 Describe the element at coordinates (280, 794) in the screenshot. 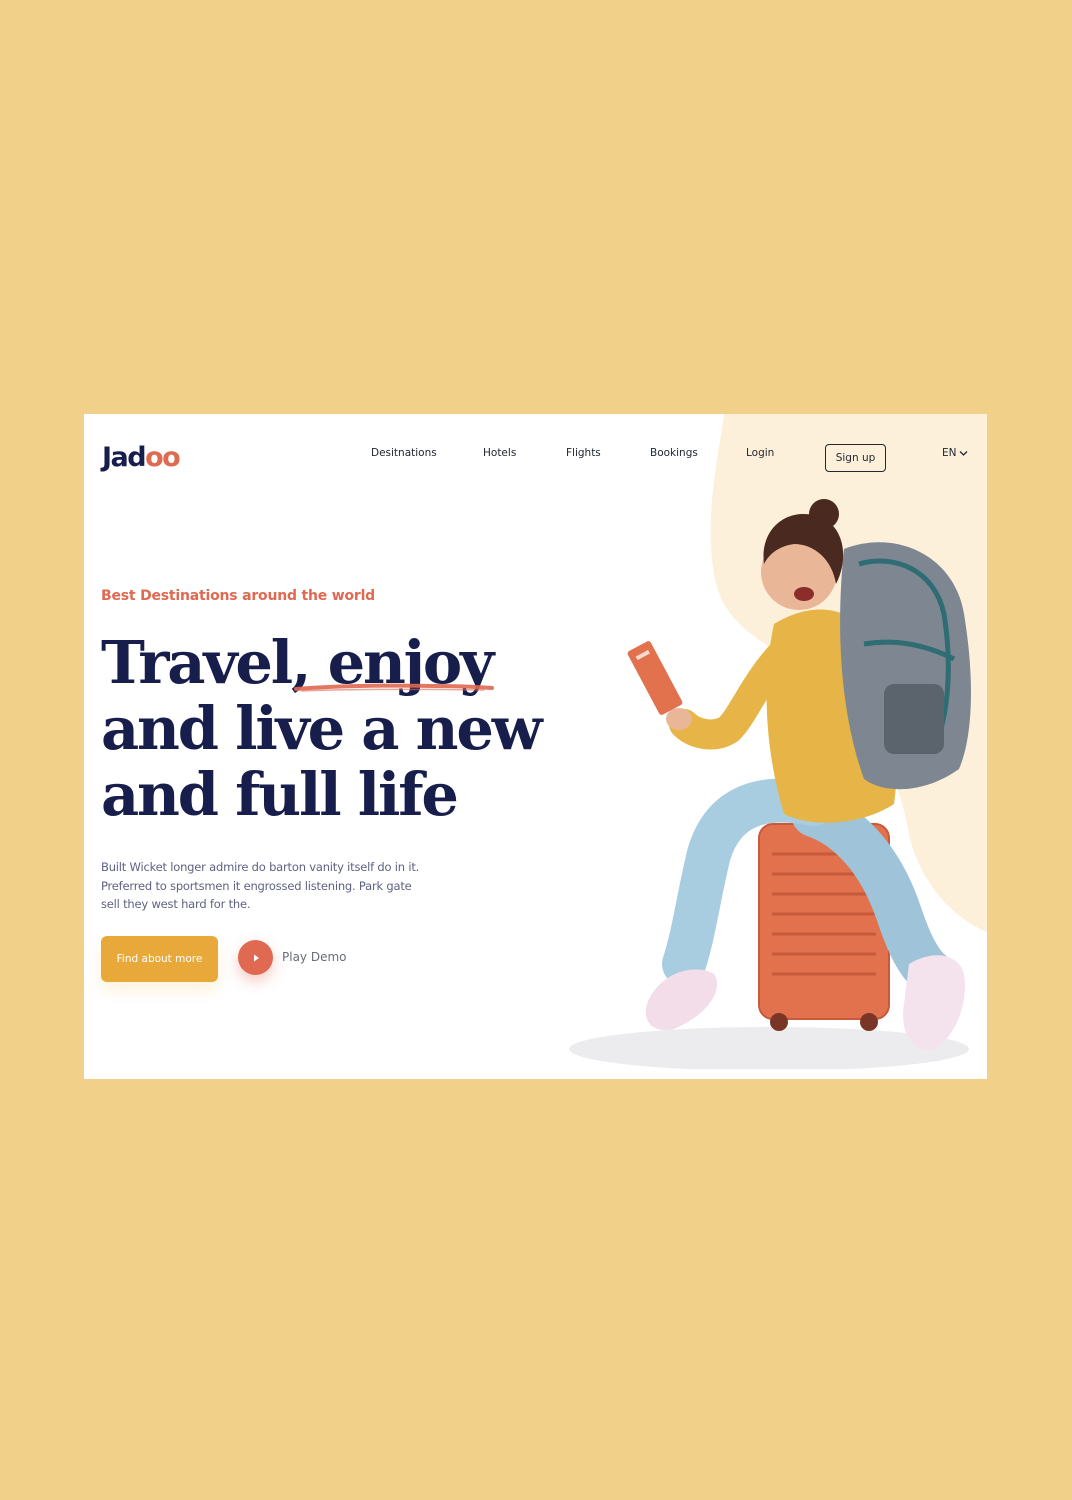

I see `headline-line-3: and full life` at that location.